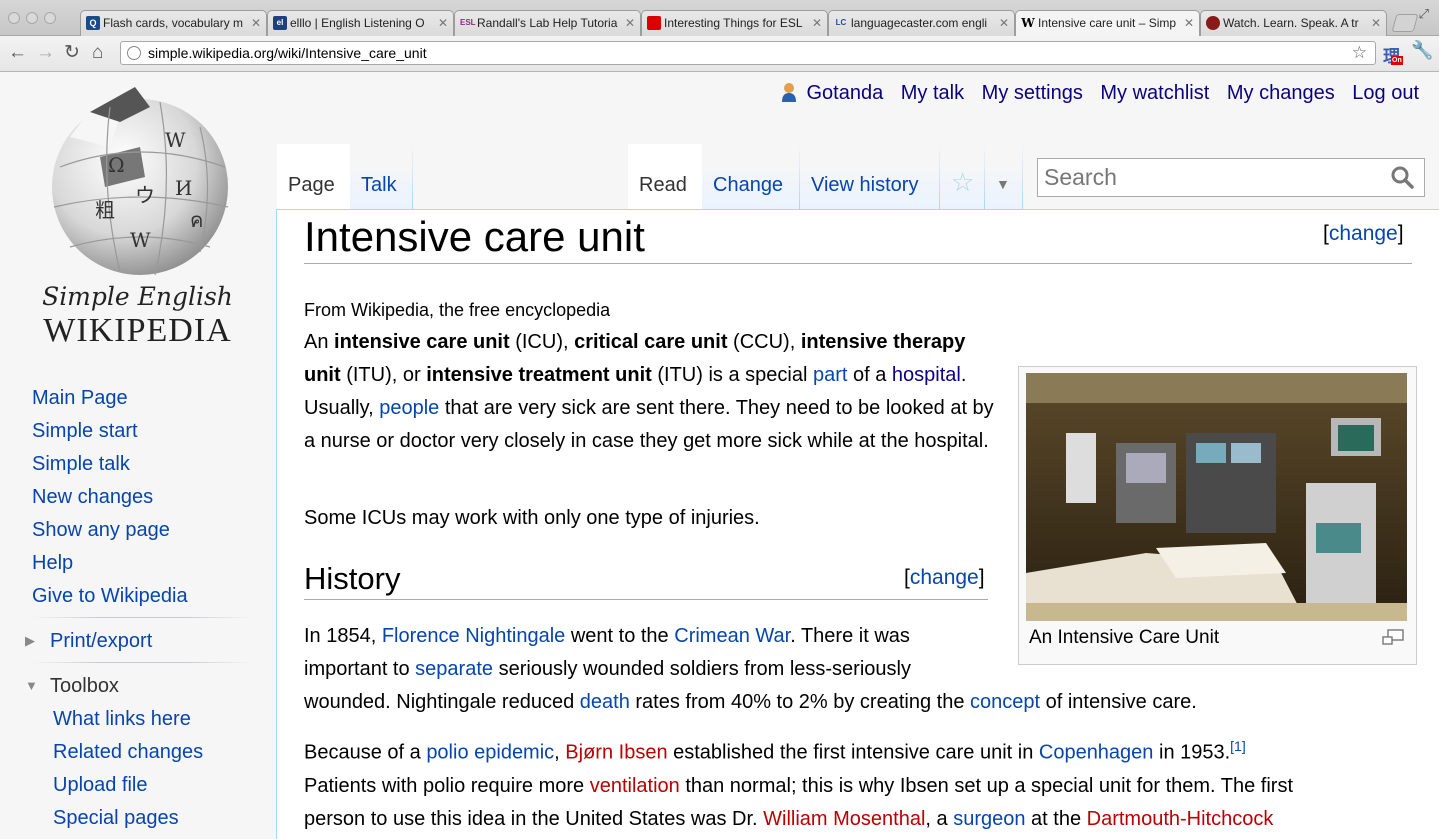 This screenshot has width=1439, height=839. I want to click on sidebar-item-new-changes: New changes, so click(142, 497).